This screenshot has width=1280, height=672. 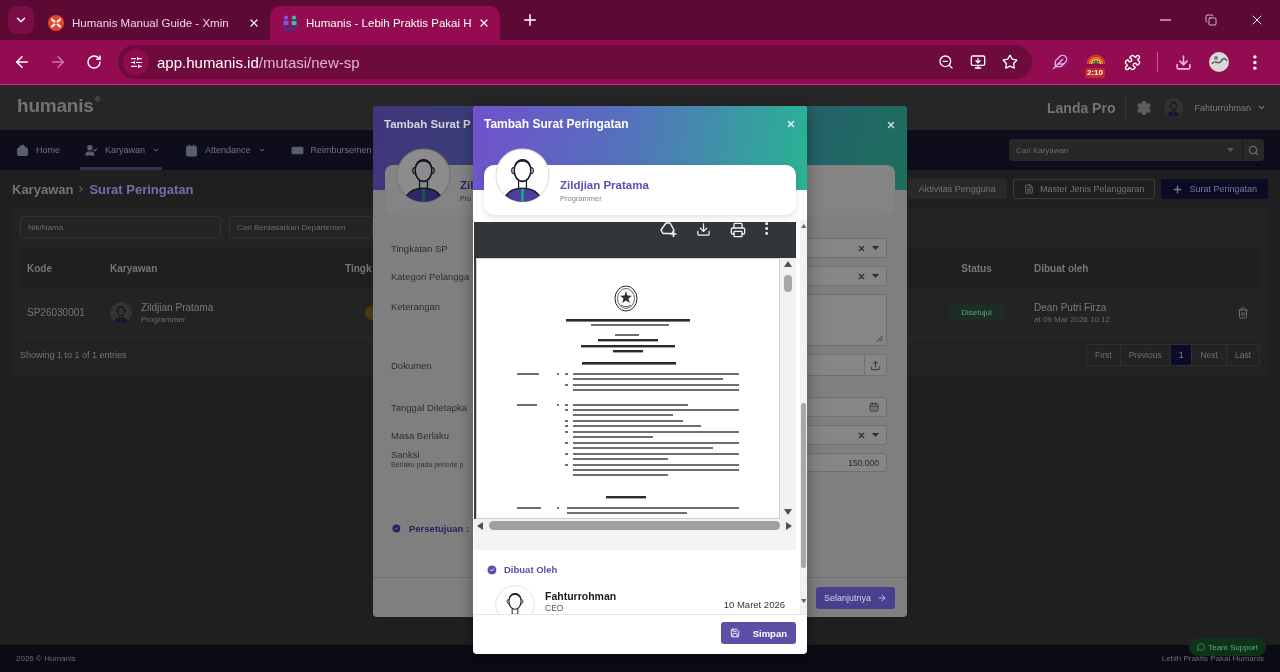 What do you see at coordinates (1214, 189) in the screenshot?
I see `action-button: Surat Peringatan` at bounding box center [1214, 189].